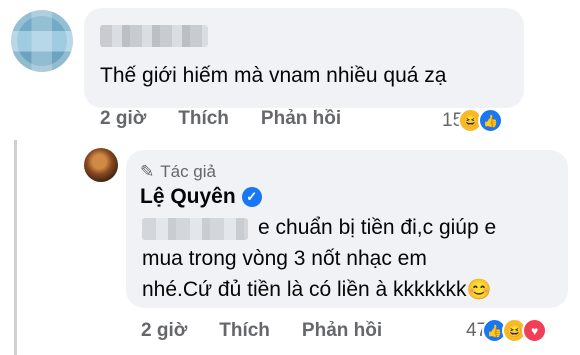 The height and width of the screenshot is (355, 580). Describe the element at coordinates (15, 247) in the screenshot. I see `thread-line` at that location.